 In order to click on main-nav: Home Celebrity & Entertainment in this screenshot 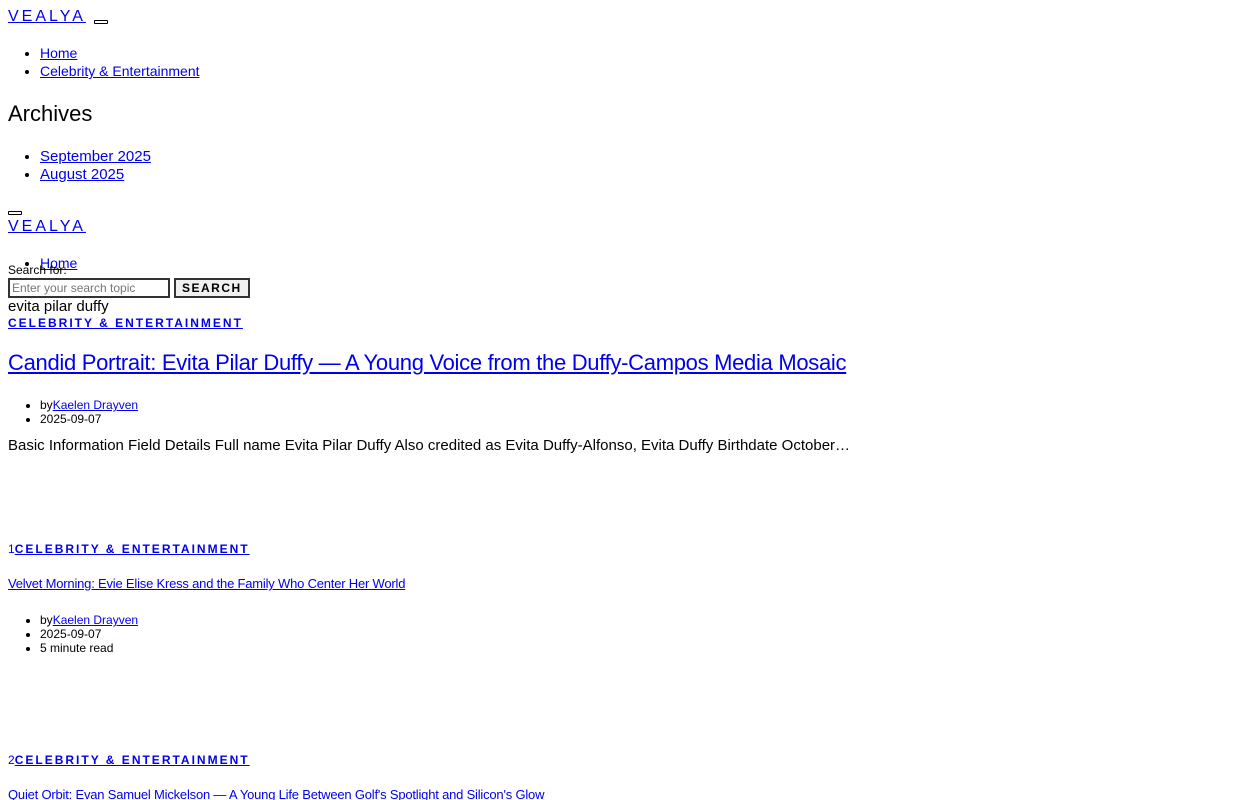, I will do `click(100, 62)`.